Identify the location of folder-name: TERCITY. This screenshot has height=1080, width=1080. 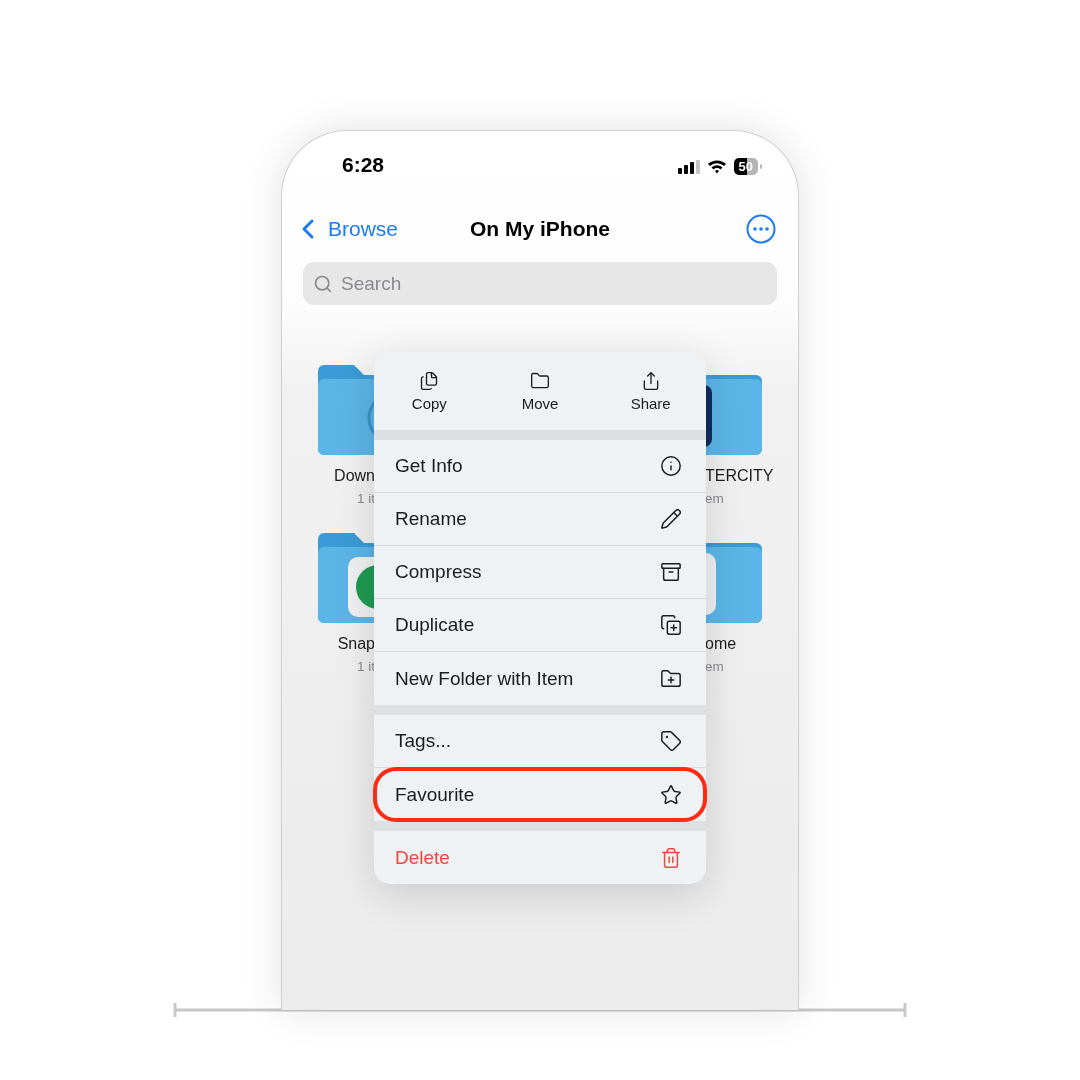
(739, 476).